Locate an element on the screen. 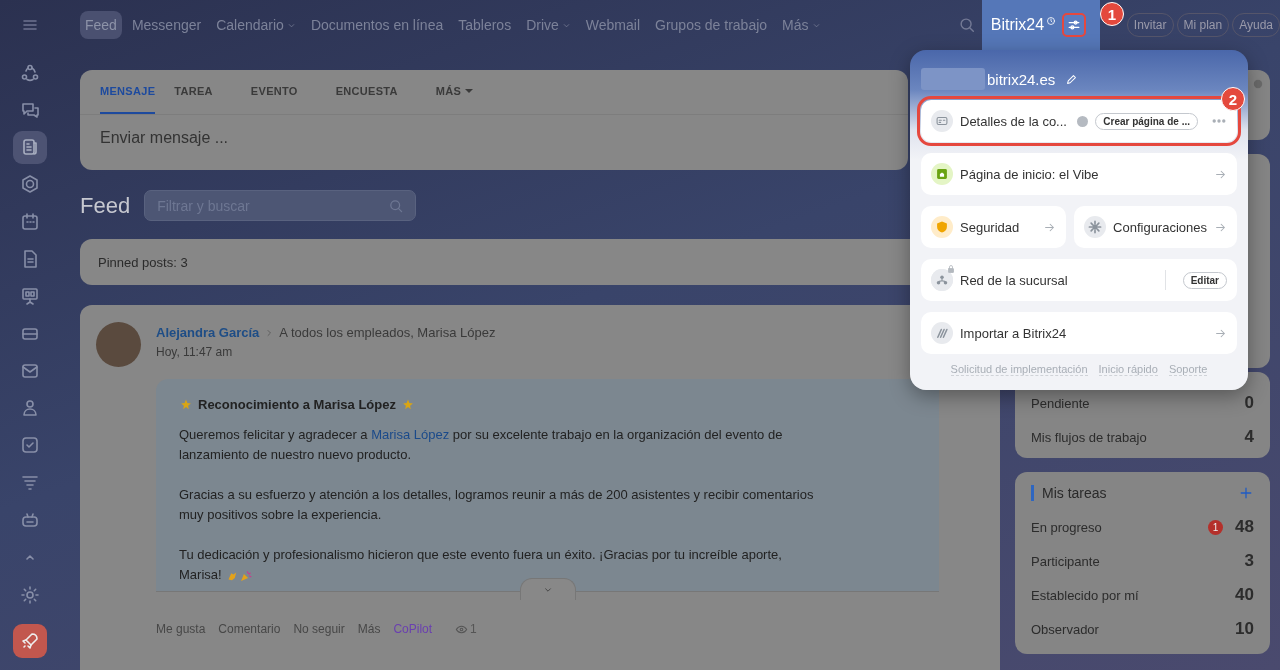 The height and width of the screenshot is (670, 1280). counter-value: 0 is located at coordinates (1249, 403).